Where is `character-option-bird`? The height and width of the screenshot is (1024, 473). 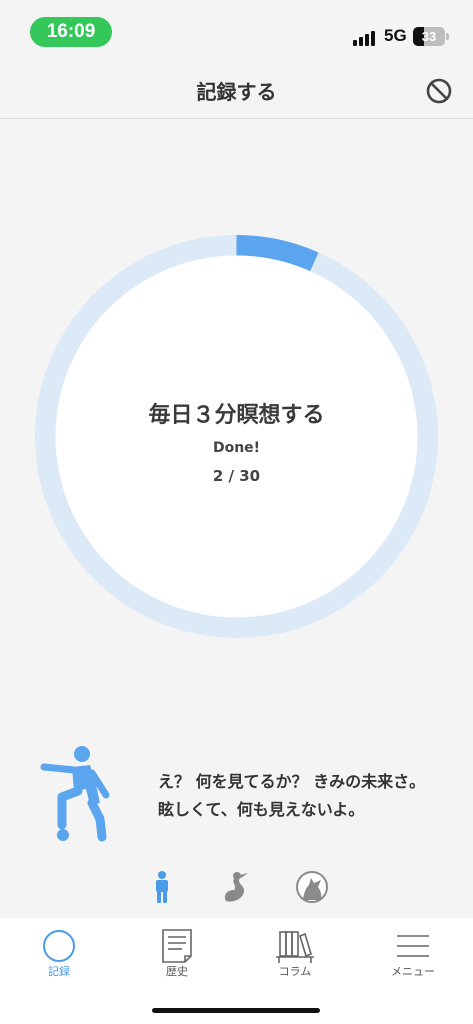
character-option-bird is located at coordinates (236, 887).